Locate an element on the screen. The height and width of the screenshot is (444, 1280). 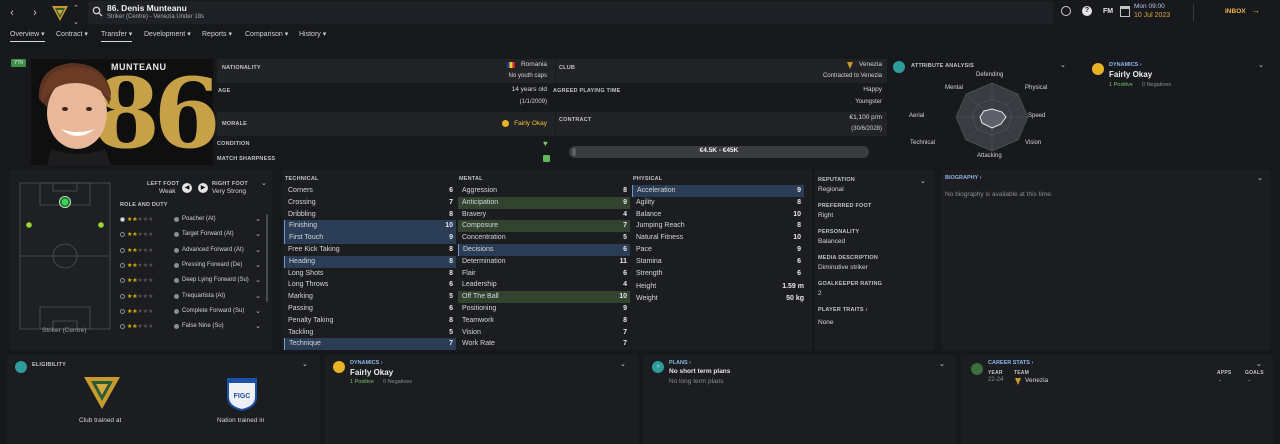
attribute-row: Determination 11 is located at coordinates (544, 262).